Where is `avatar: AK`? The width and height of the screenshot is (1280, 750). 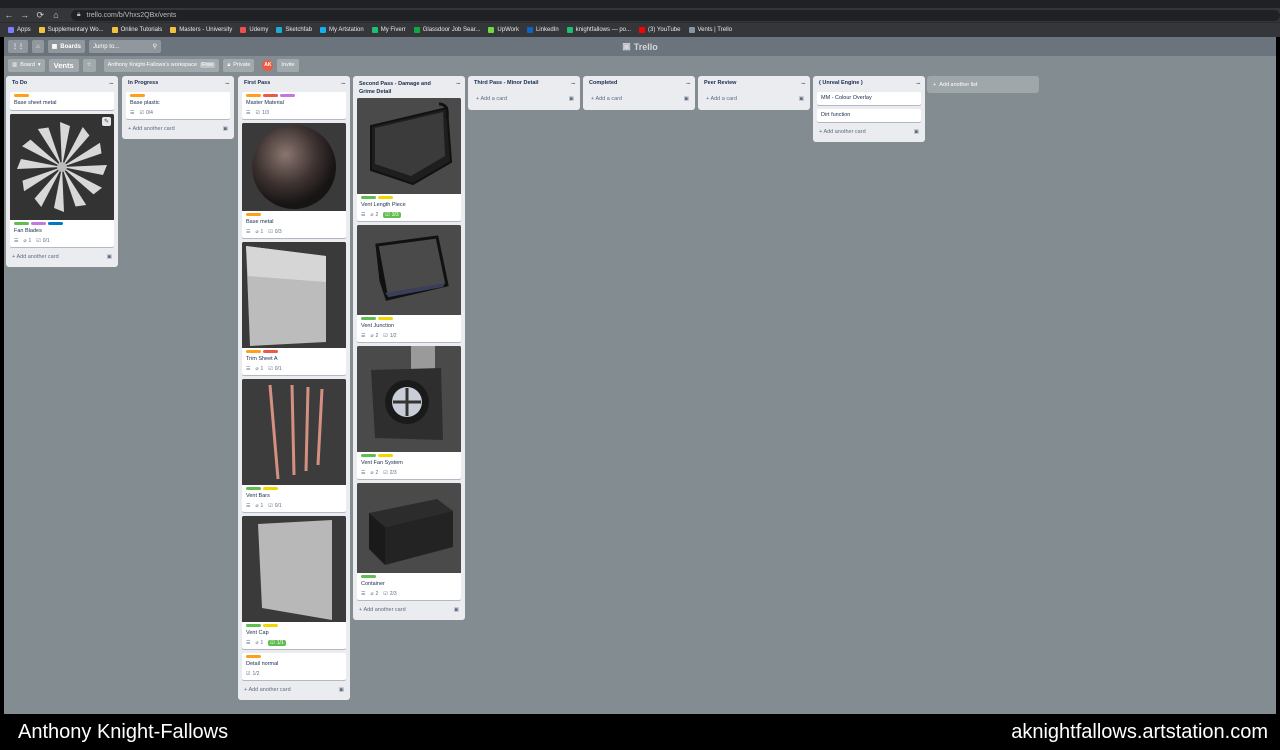 avatar: AK is located at coordinates (268, 65).